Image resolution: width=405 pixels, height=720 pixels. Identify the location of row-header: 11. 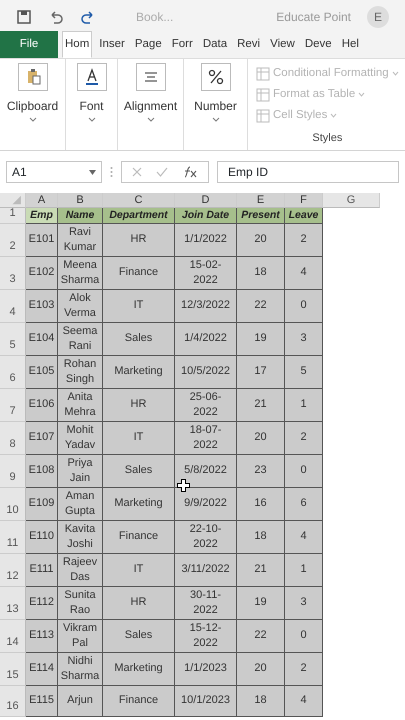
(13, 537).